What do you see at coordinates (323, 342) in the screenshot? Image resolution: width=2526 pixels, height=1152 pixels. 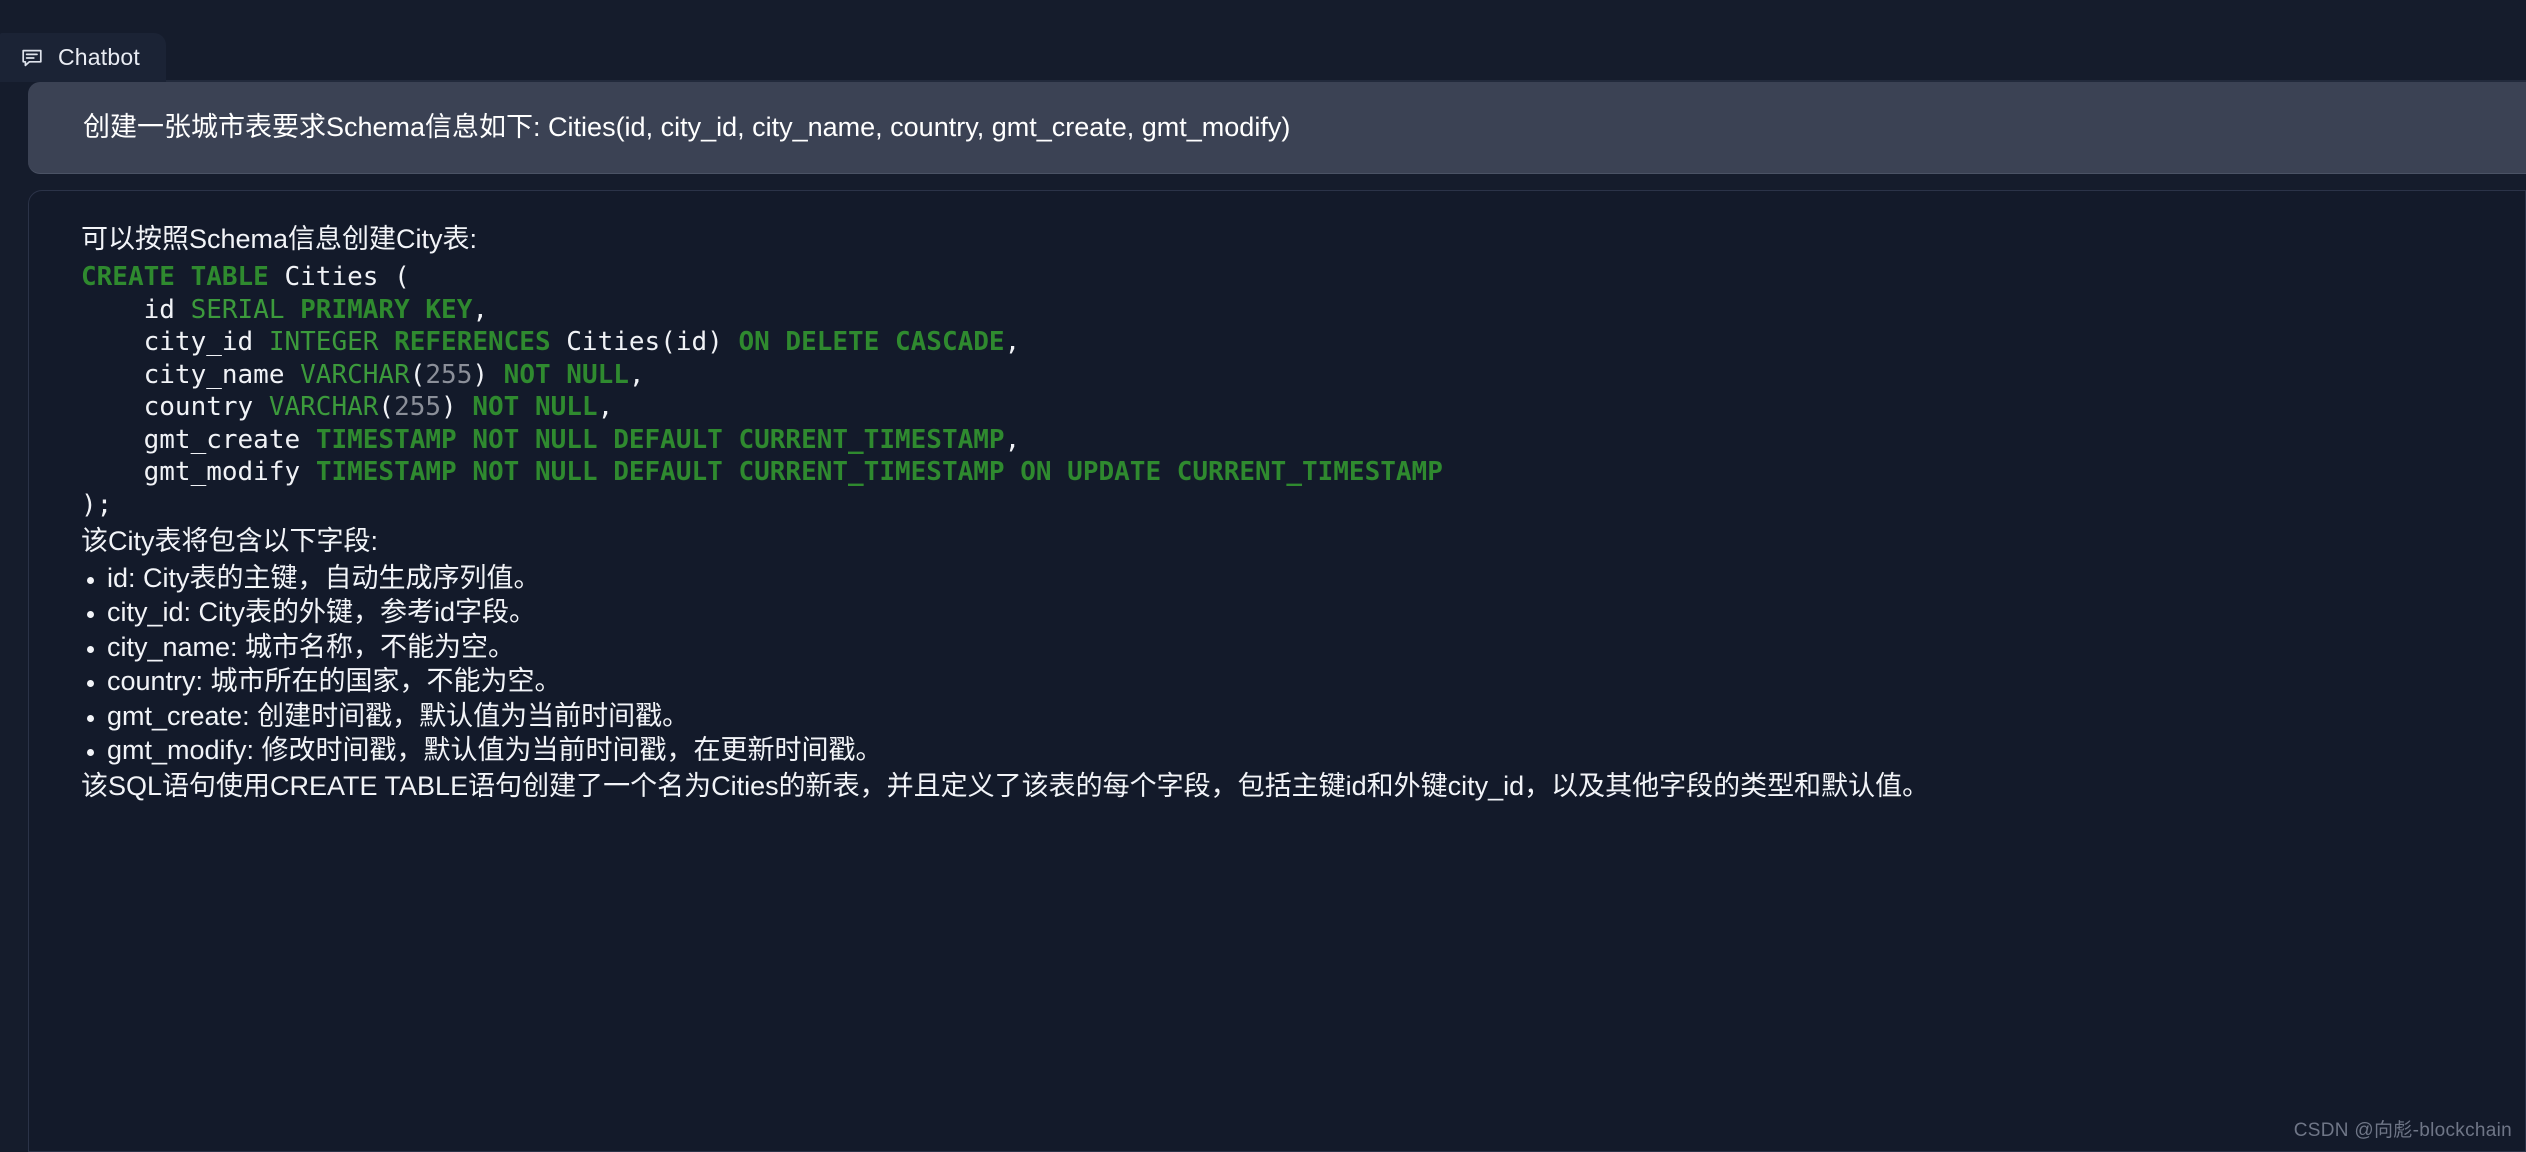 I see `code-token: INTEGER` at bounding box center [323, 342].